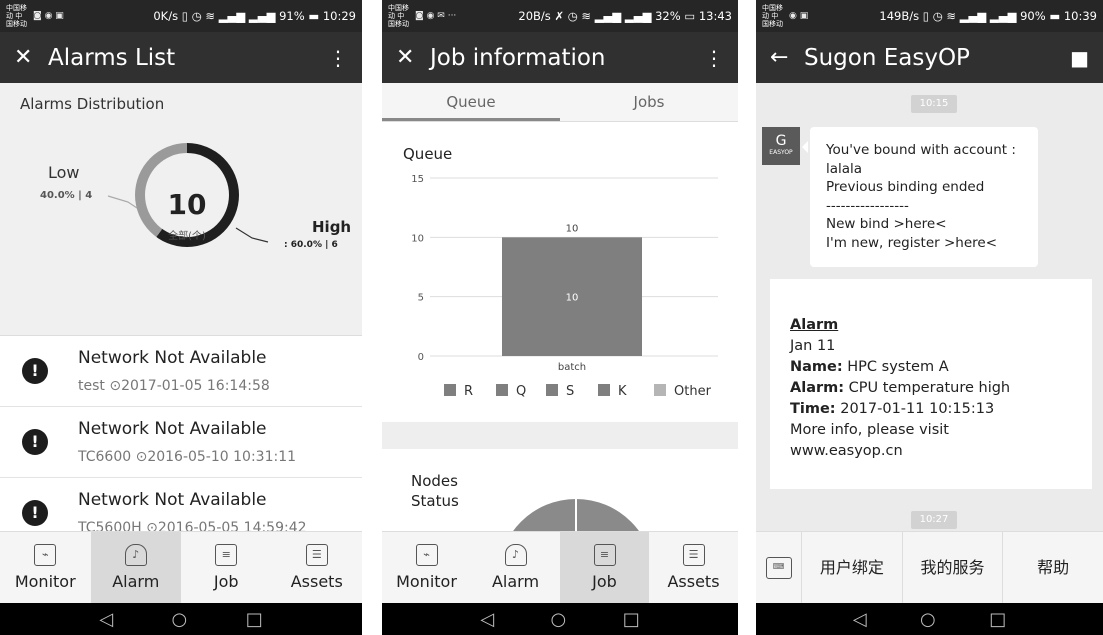 The image size is (1103, 635). What do you see at coordinates (174, 386) in the screenshot?
I see `alarm-meta: test ⊙2017-01-05 16:14:58` at bounding box center [174, 386].